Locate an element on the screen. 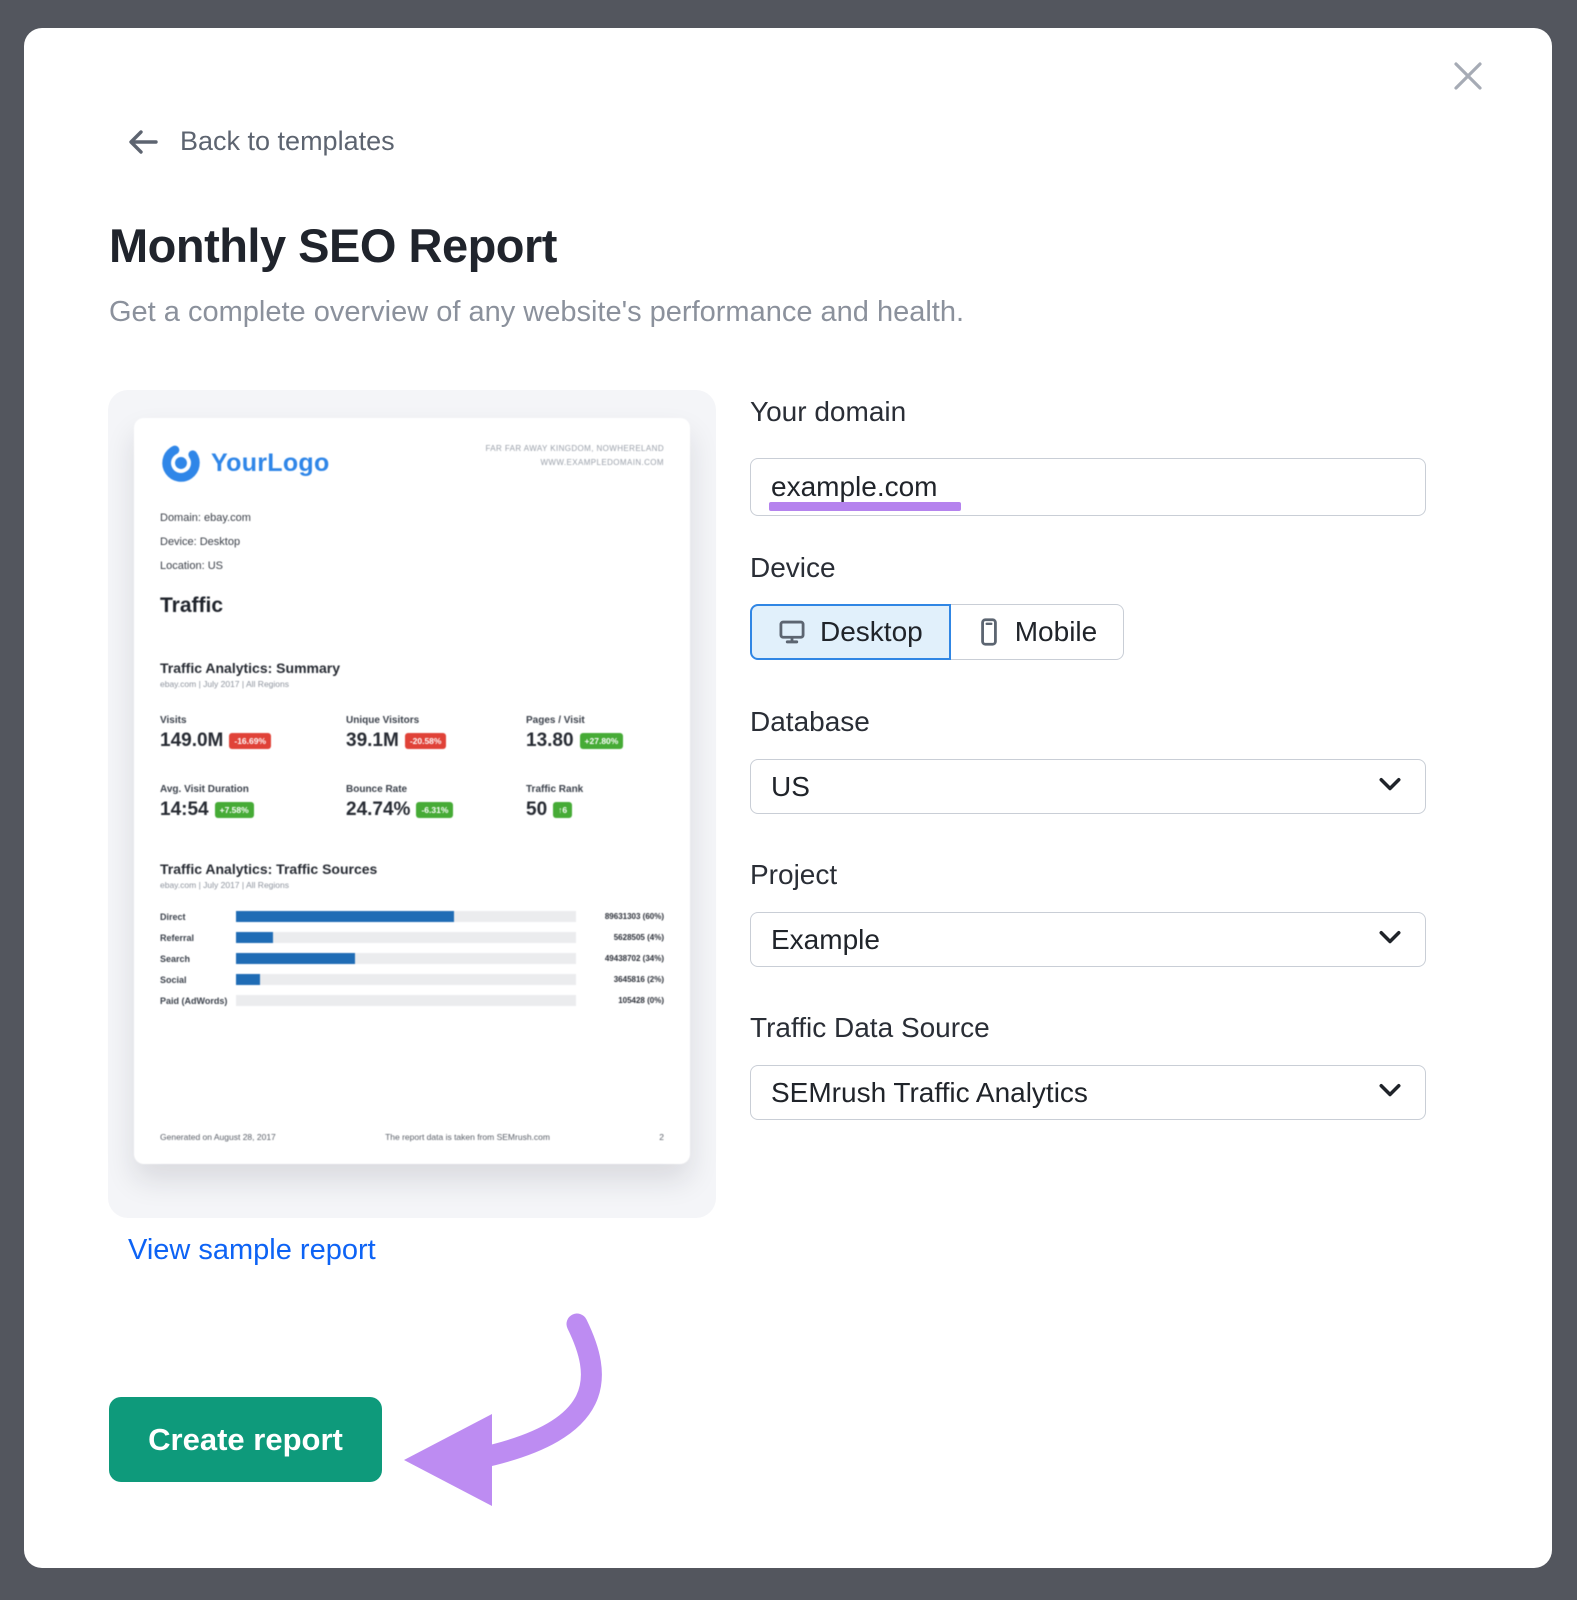  report-address-line2: WWW.EXAMPLEDOMAIN.COM is located at coordinates (602, 462).